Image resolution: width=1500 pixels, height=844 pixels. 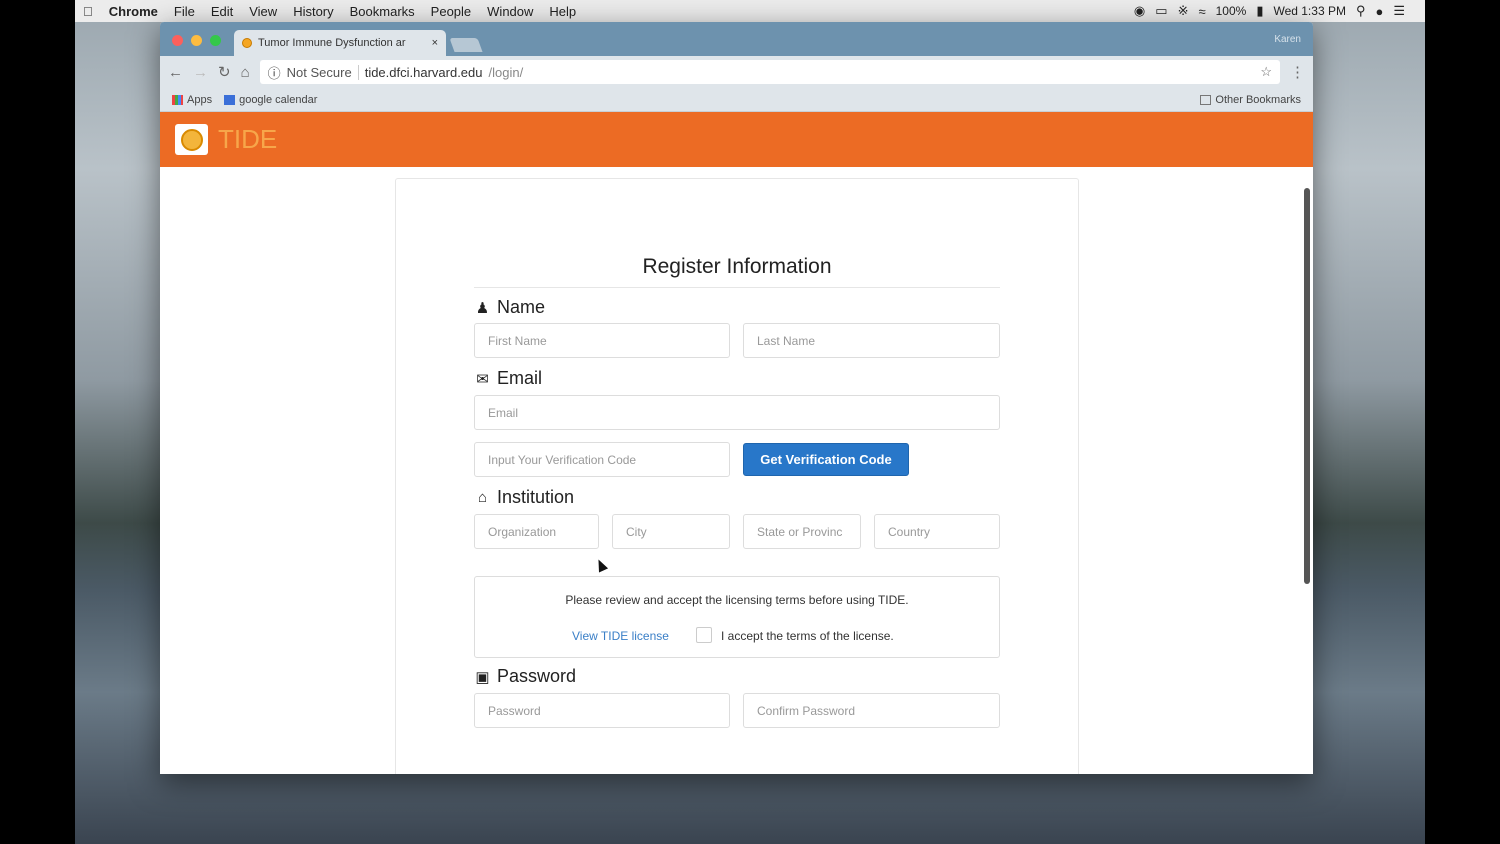 What do you see at coordinates (736, 139) in the screenshot?
I see `site-header: TIDE` at bounding box center [736, 139].